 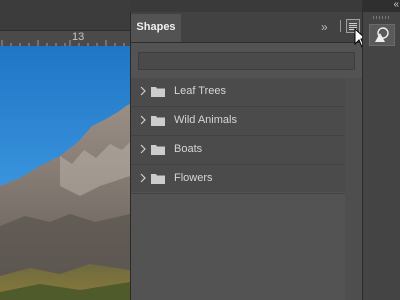 I want to click on collapse-panel-icon: », so click(x=324, y=27).